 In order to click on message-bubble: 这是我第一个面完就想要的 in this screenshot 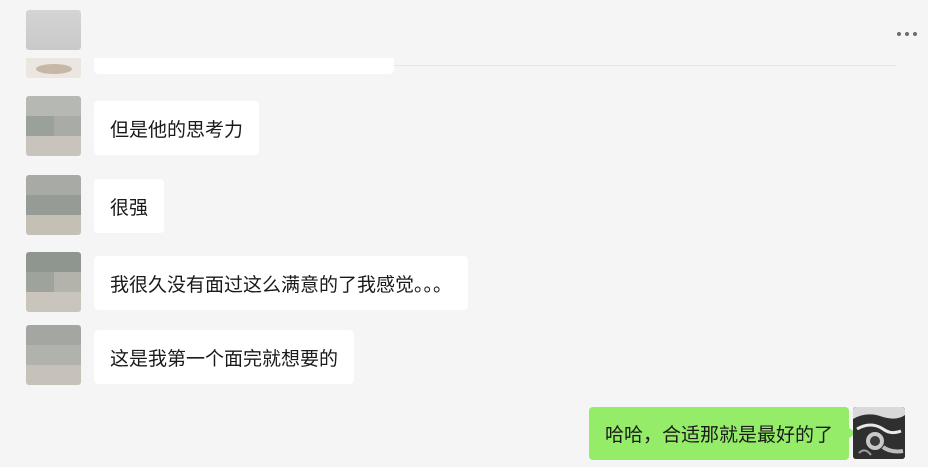, I will do `click(224, 357)`.